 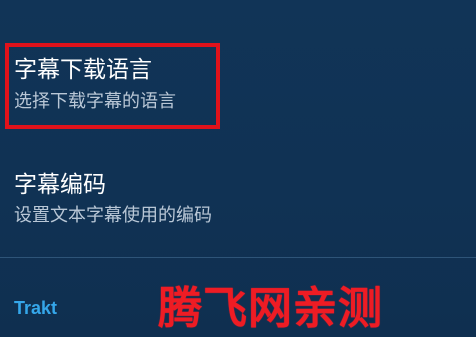 What do you see at coordinates (36, 308) in the screenshot?
I see `trakt-category-header: Trakt` at bounding box center [36, 308].